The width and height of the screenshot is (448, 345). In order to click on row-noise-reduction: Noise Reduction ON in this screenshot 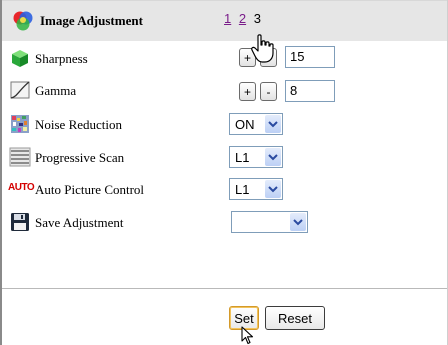, I will do `click(224, 124)`.